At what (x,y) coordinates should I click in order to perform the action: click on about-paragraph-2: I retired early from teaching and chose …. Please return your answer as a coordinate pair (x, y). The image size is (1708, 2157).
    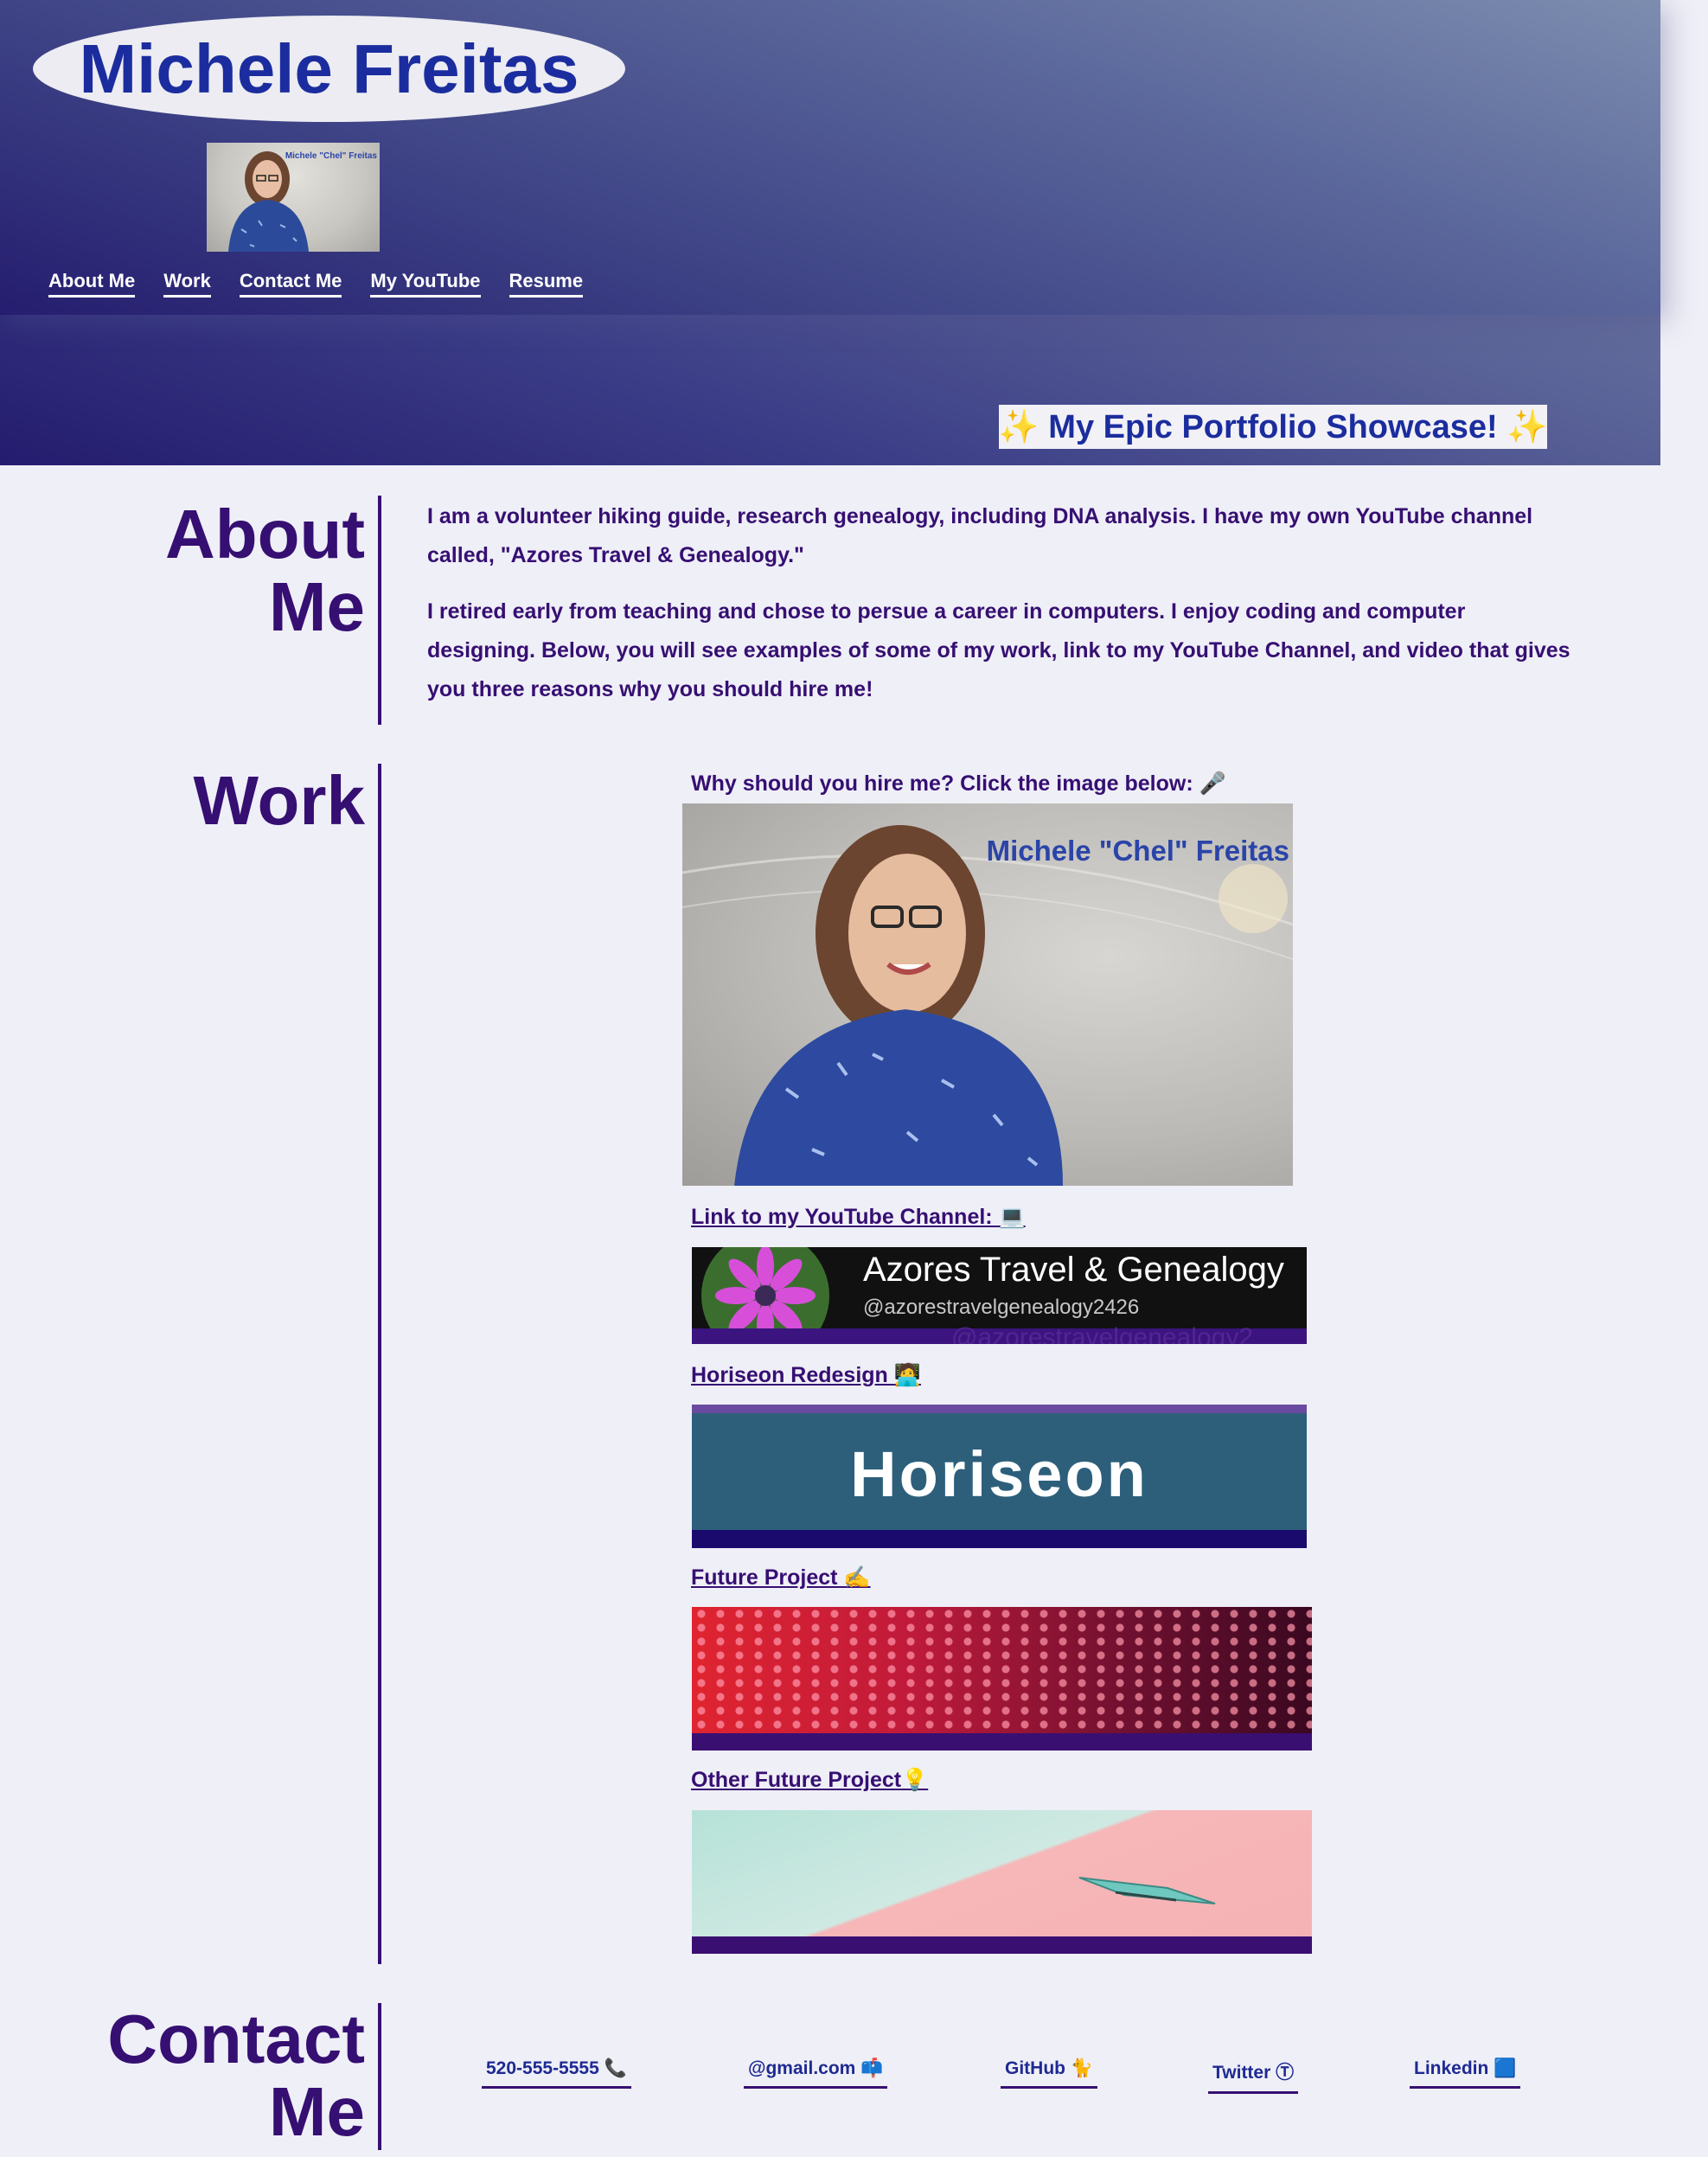
    Looking at the image, I should click on (998, 650).